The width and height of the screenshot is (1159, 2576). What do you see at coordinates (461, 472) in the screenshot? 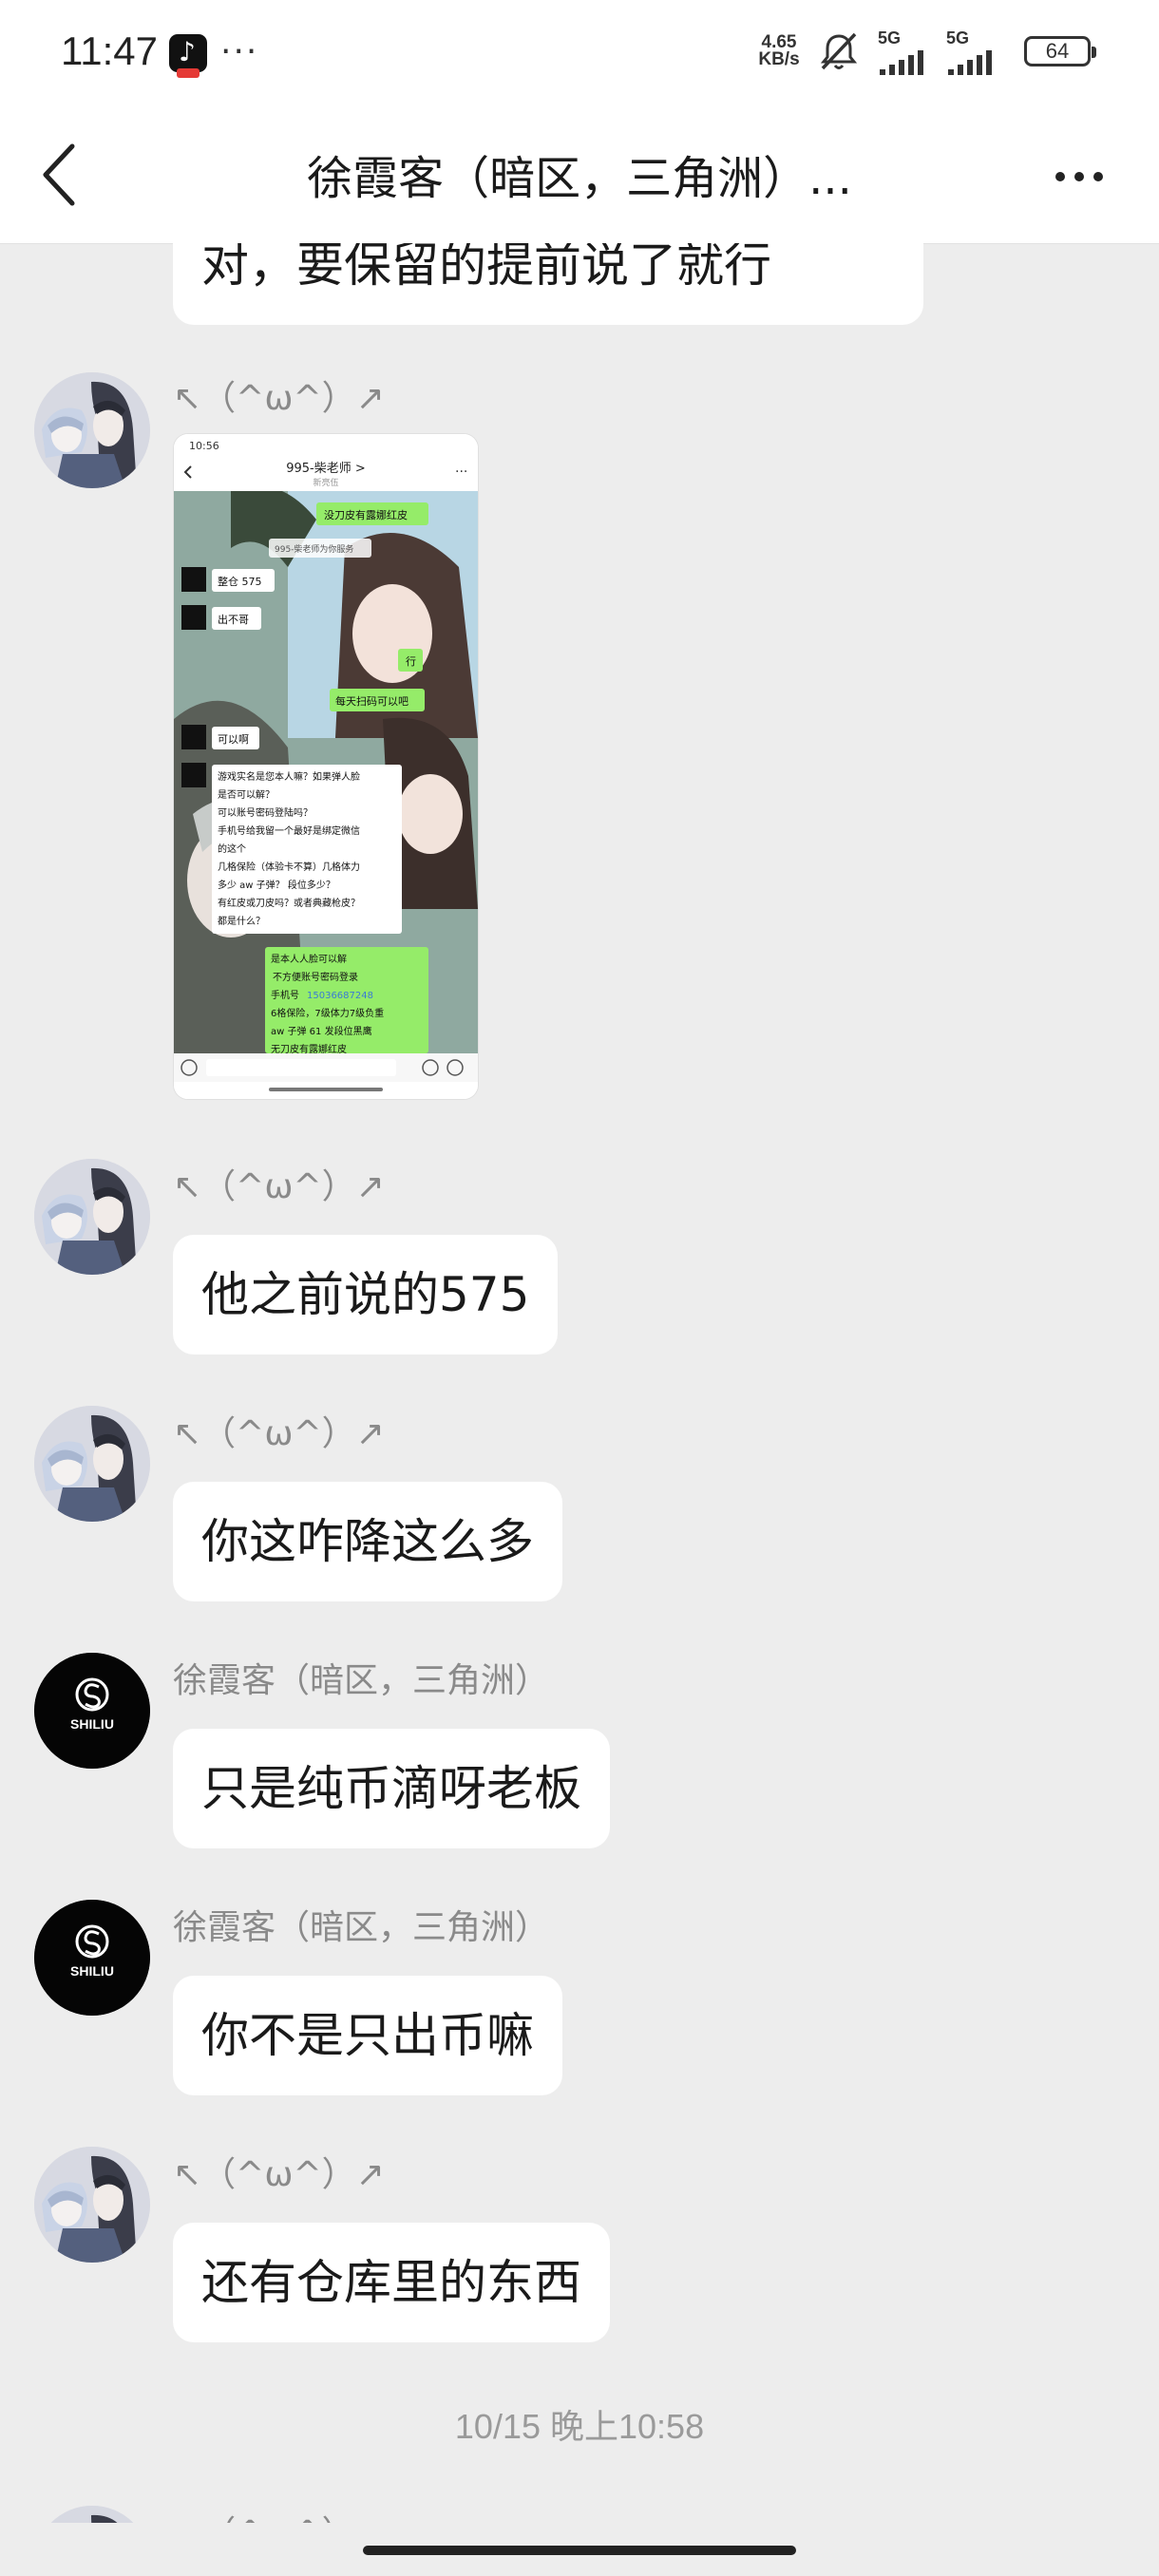
I see `shot-more: ···` at bounding box center [461, 472].